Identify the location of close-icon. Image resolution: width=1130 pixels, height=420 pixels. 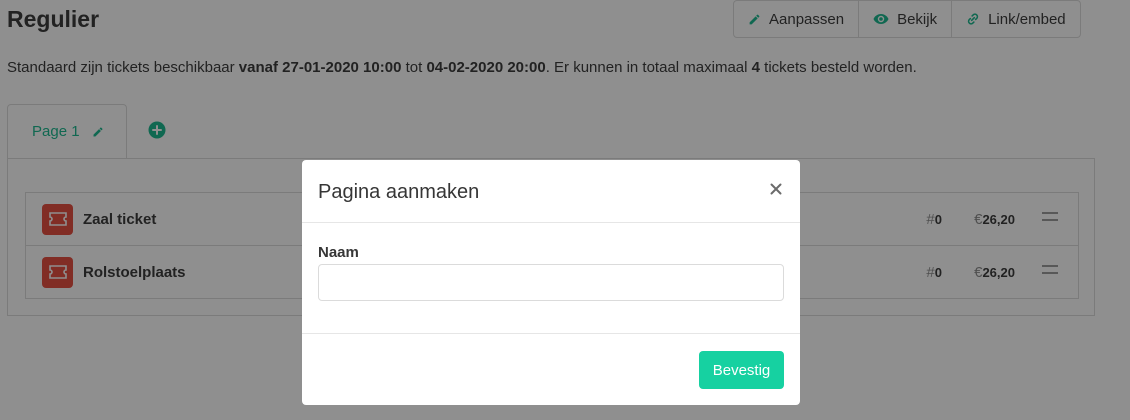
(776, 189).